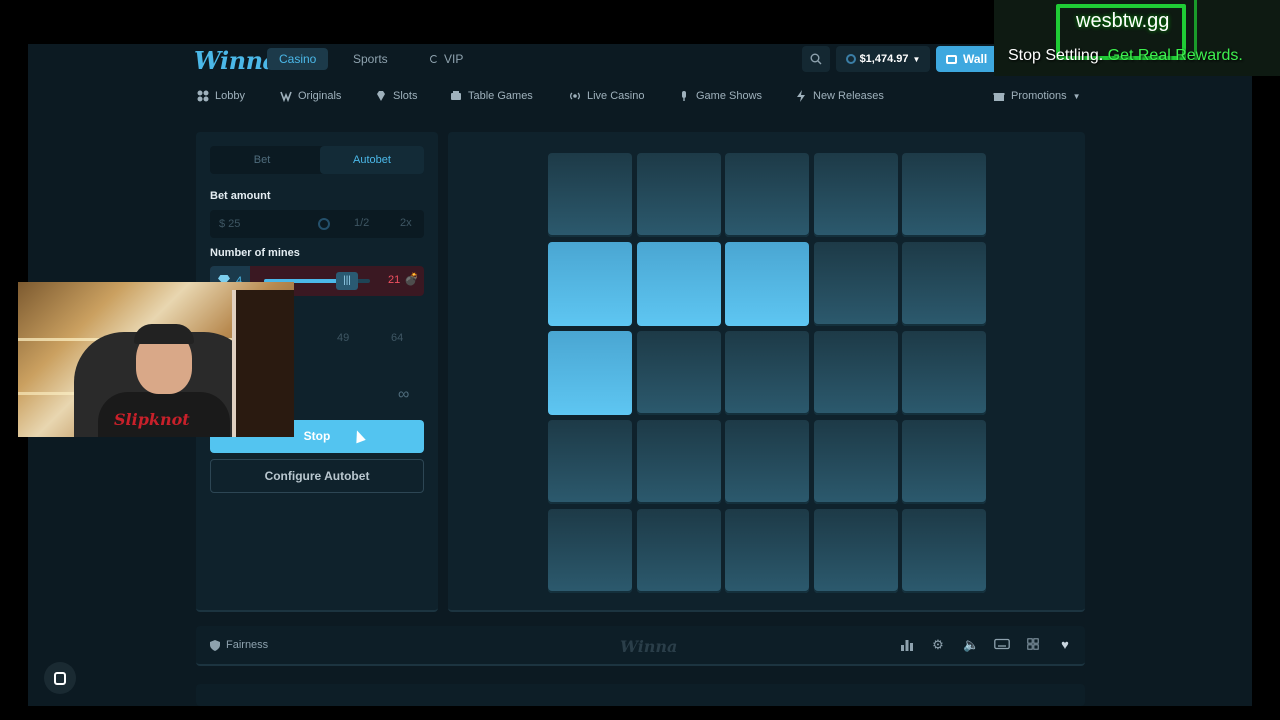 Image resolution: width=1280 pixels, height=720 pixels. I want to click on subnav-slots: Slots, so click(396, 96).